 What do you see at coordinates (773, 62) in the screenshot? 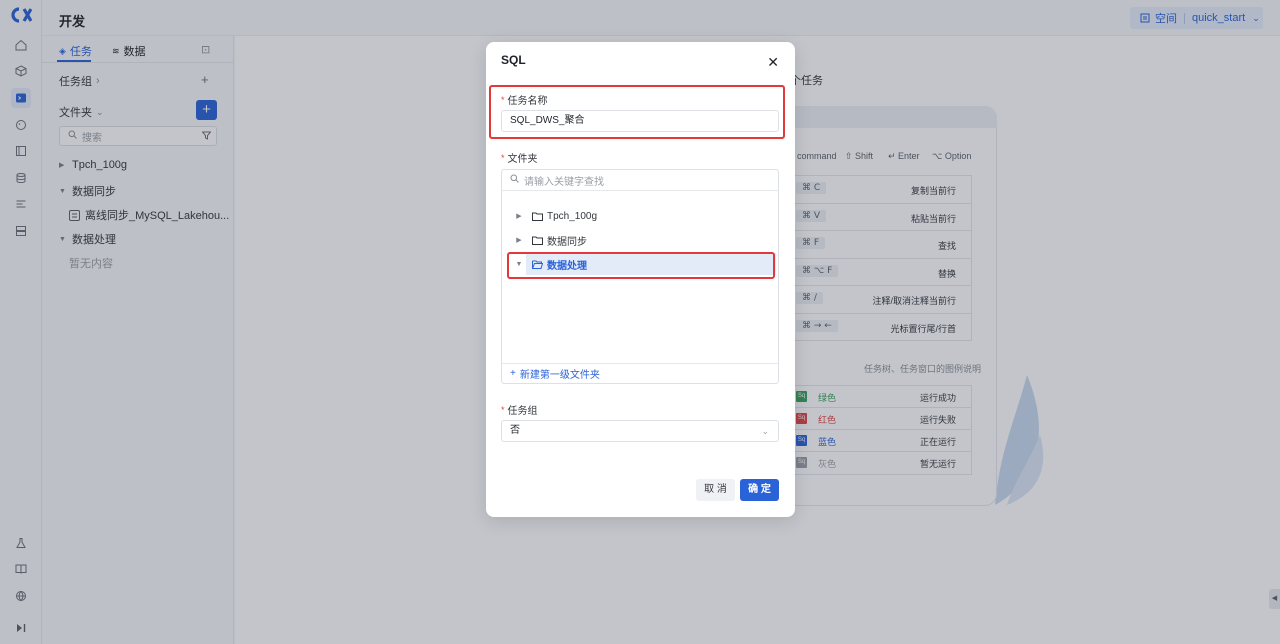
I see `close-icon: ✕` at bounding box center [773, 62].